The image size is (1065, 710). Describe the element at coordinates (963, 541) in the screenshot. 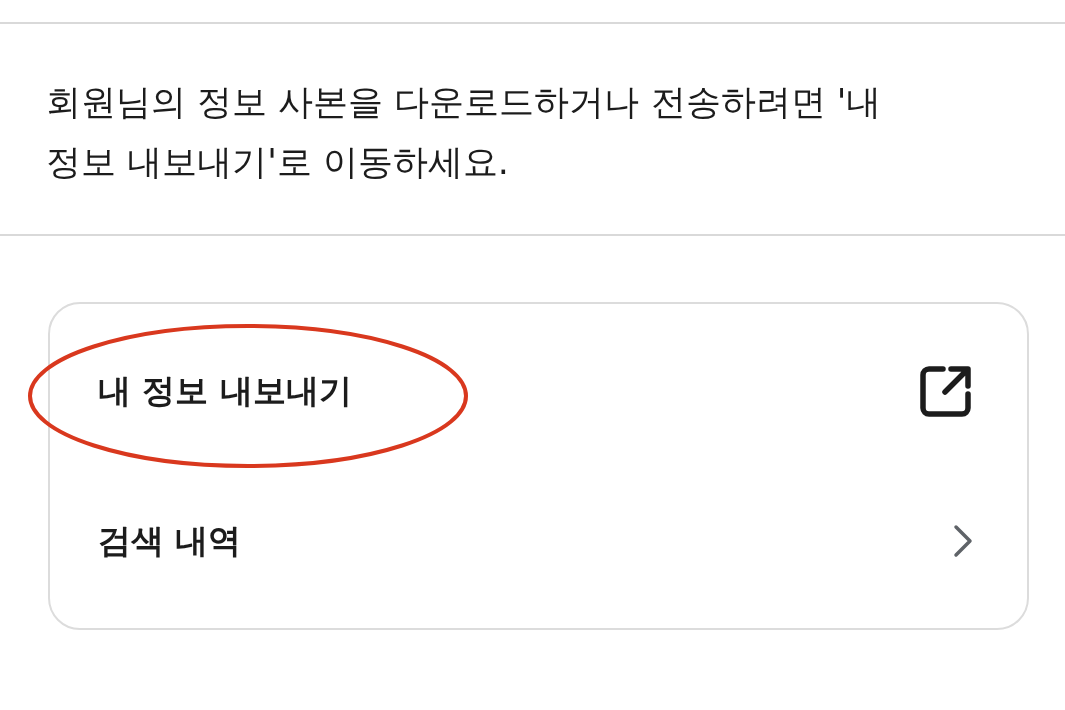

I see `chevron-right-icon` at that location.